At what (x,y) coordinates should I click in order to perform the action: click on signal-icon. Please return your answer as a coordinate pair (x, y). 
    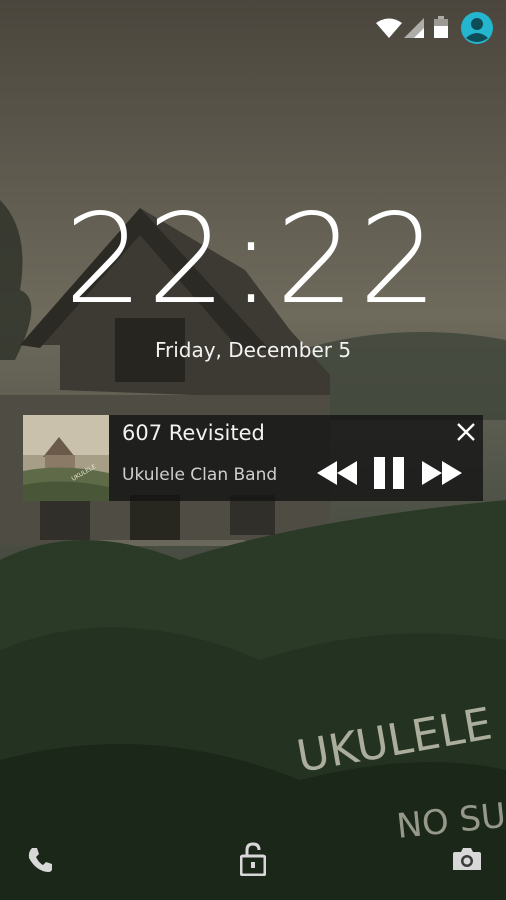
    Looking at the image, I should click on (414, 28).